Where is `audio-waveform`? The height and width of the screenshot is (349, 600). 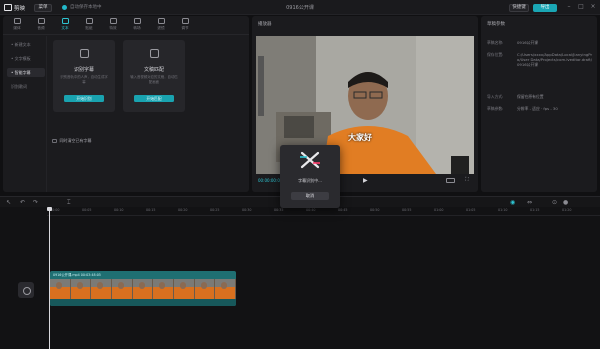 audio-waveform is located at coordinates (143, 302).